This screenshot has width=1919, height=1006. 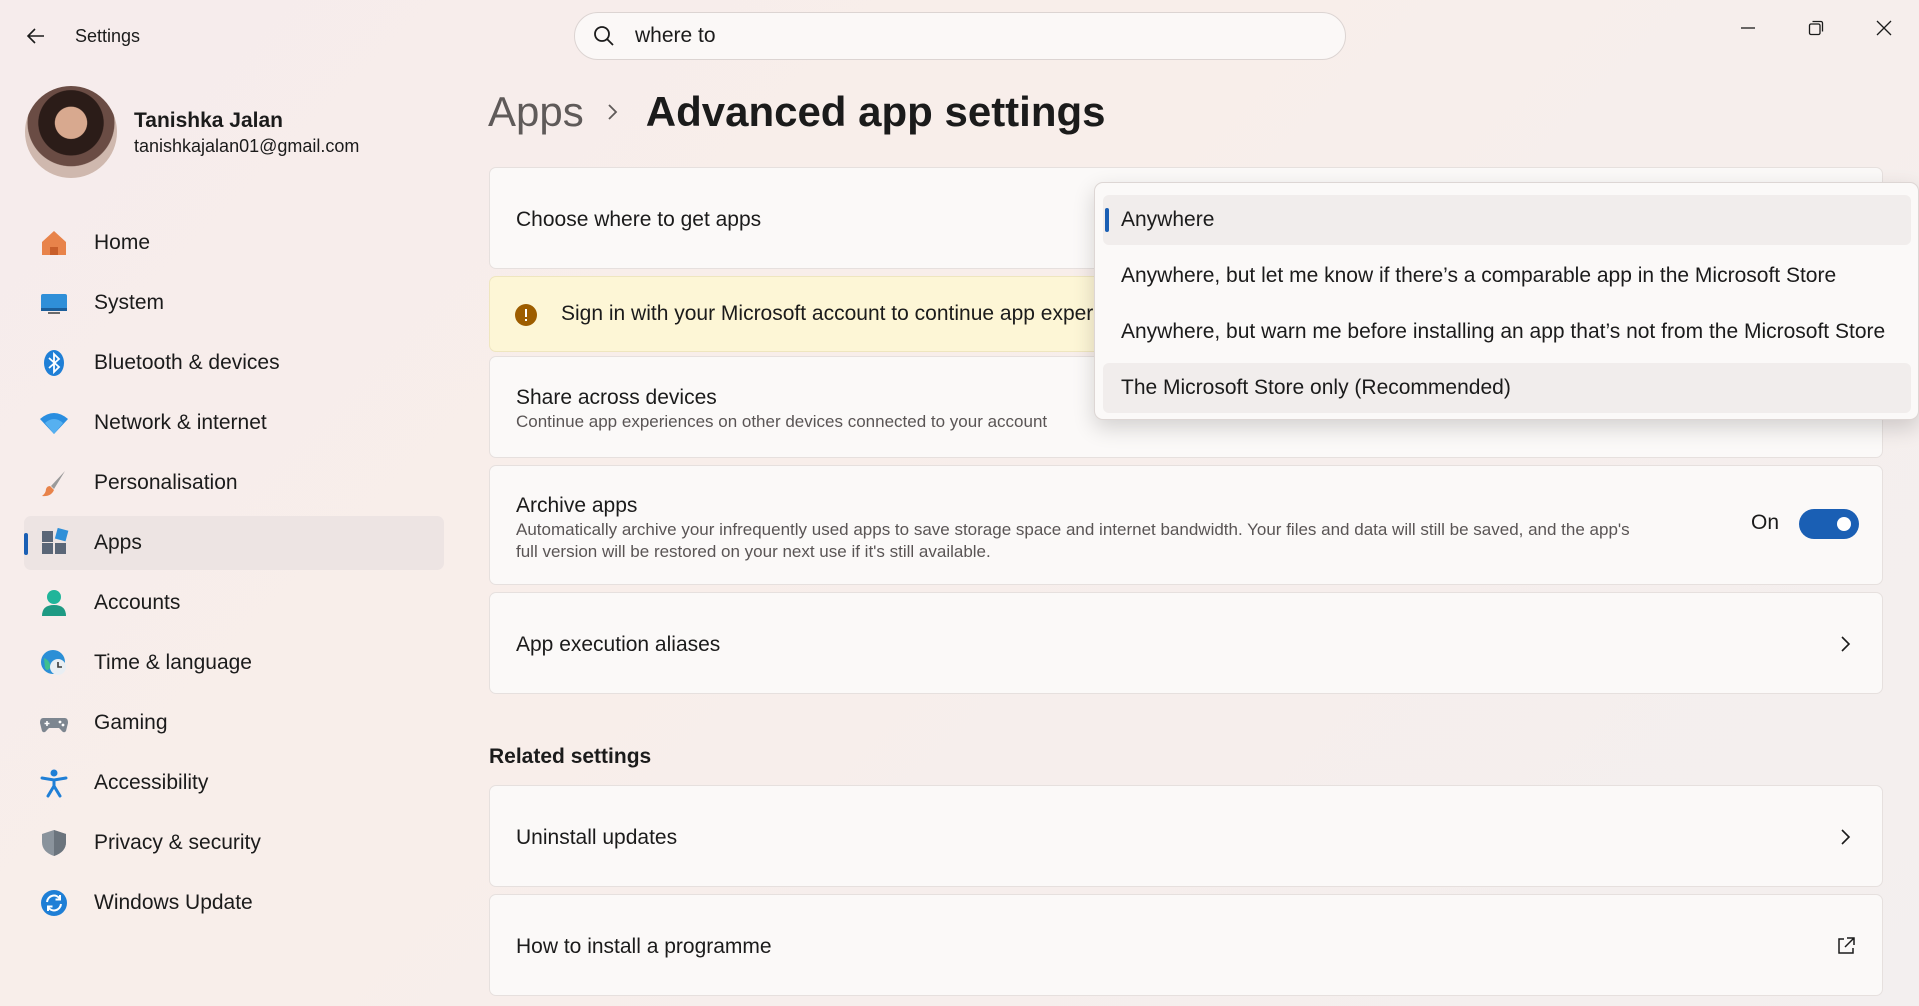 I want to click on sidebar-item-system: System, so click(x=234, y=303).